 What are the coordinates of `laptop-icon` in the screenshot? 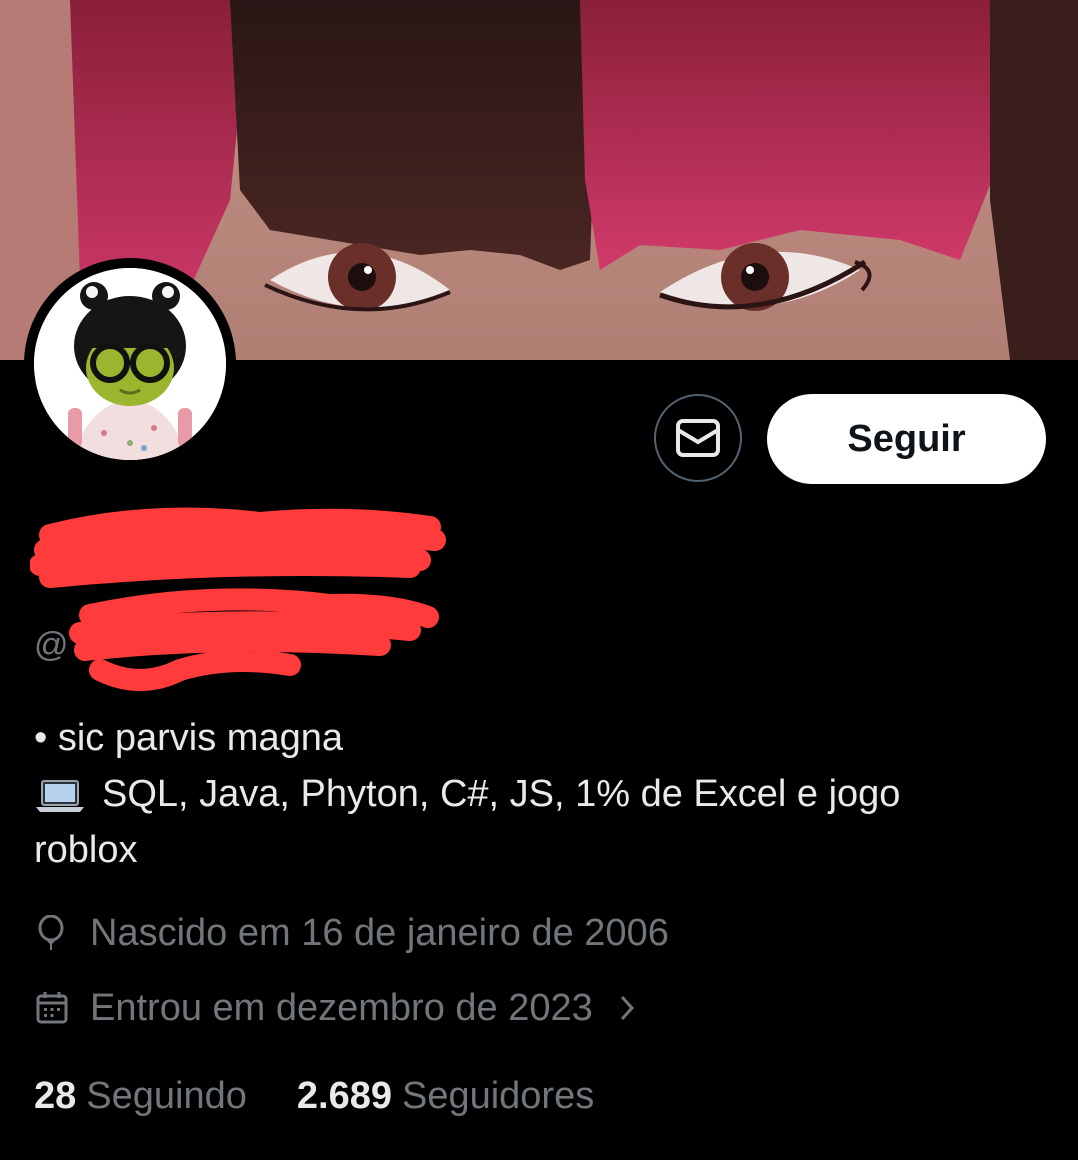 It's located at (60, 795).